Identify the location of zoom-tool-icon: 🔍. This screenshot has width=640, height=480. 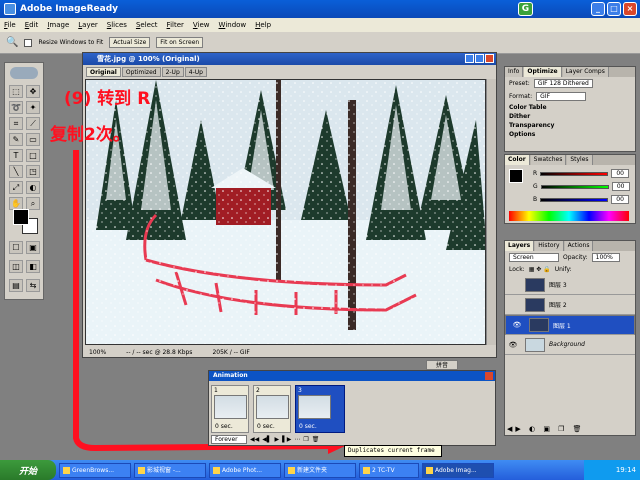
(12, 42).